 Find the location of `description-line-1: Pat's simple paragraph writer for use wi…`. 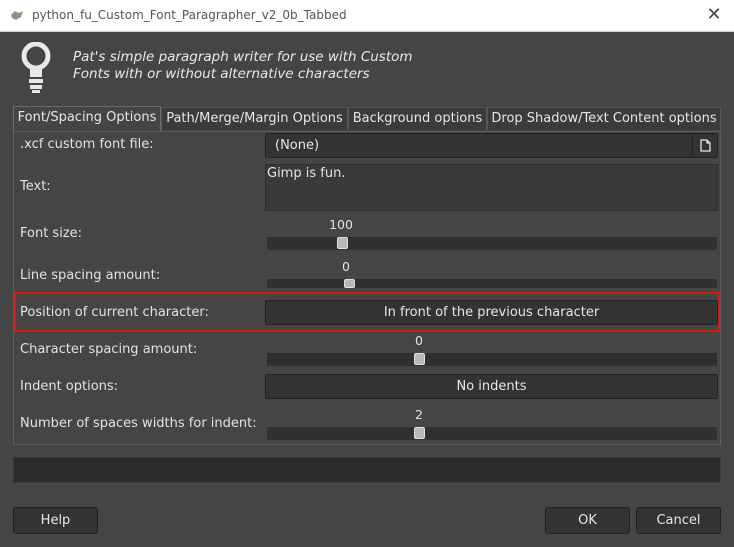

description-line-1: Pat's simple paragraph writer for use wi… is located at coordinates (243, 57).